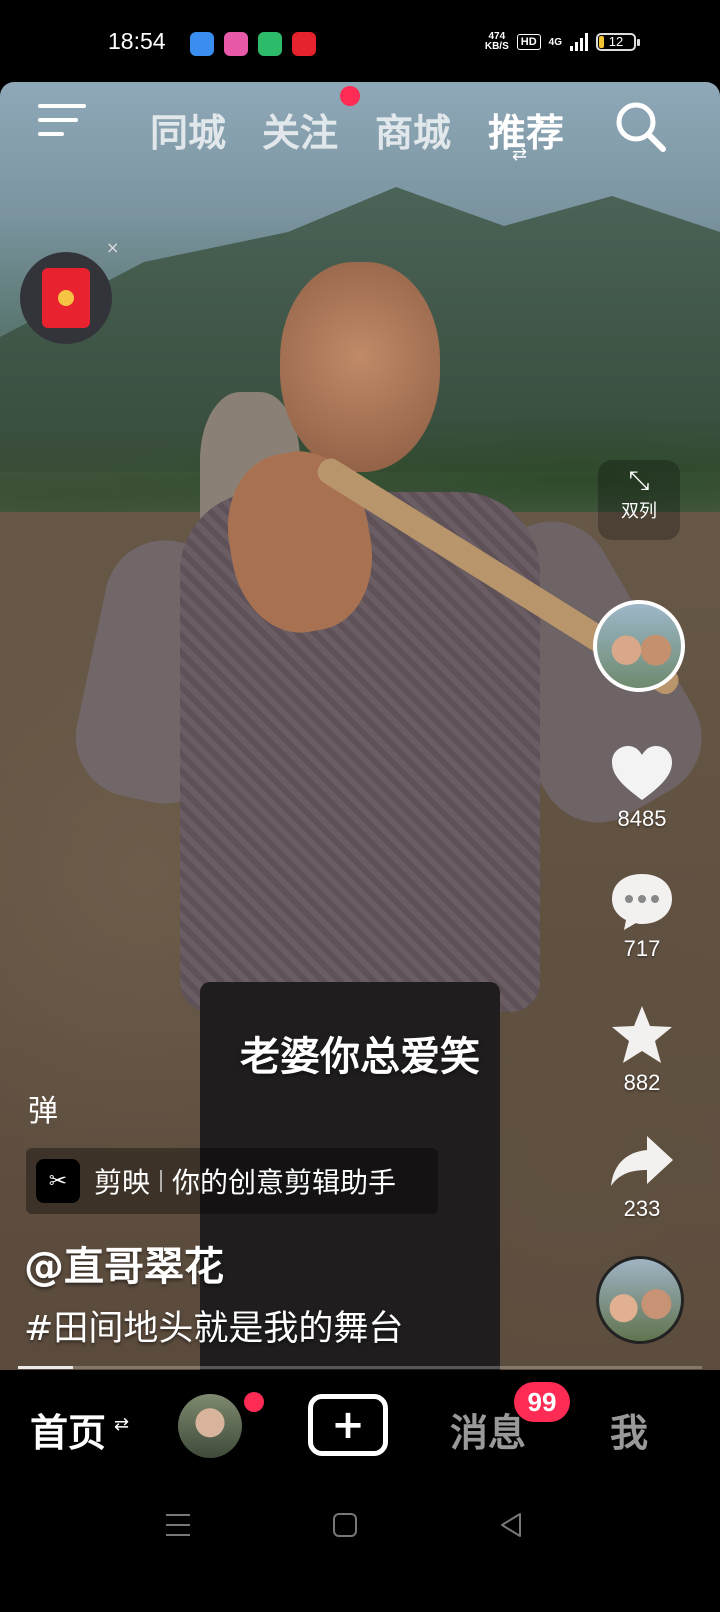 Image resolution: width=720 pixels, height=1612 pixels. What do you see at coordinates (58, 1181) in the screenshot?
I see `capcut-logo-icon: ✂` at bounding box center [58, 1181].